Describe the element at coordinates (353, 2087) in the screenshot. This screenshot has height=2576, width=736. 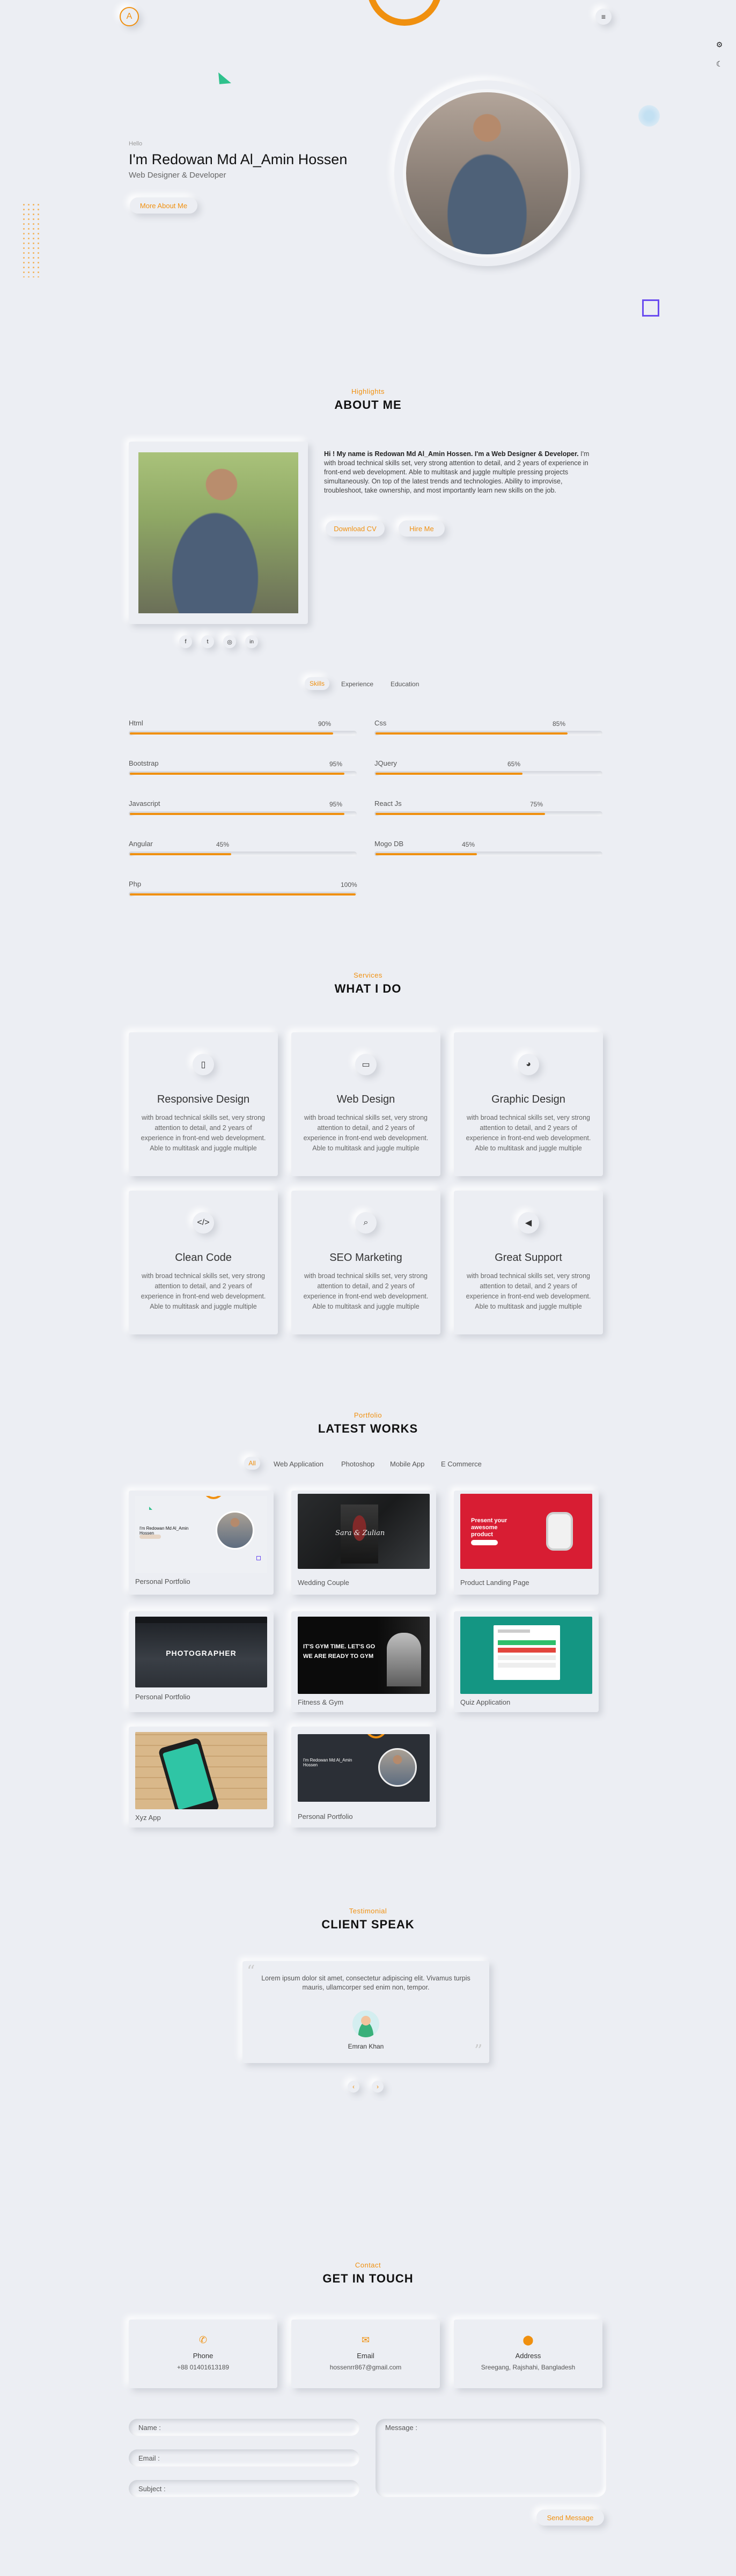
I see `prev-arrow-button: ‹` at that location.